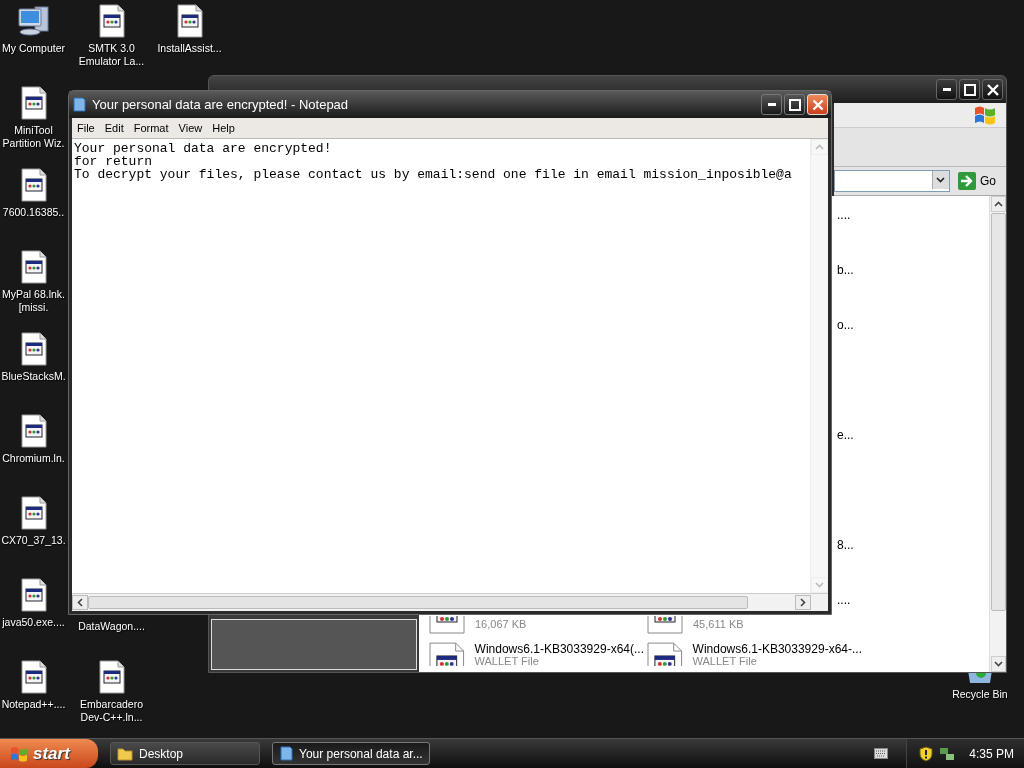 This screenshot has height=768, width=1024. What do you see at coordinates (33, 301) in the screenshot?
I see `icon-label: MyPal 68.lnk.[missi.` at bounding box center [33, 301].